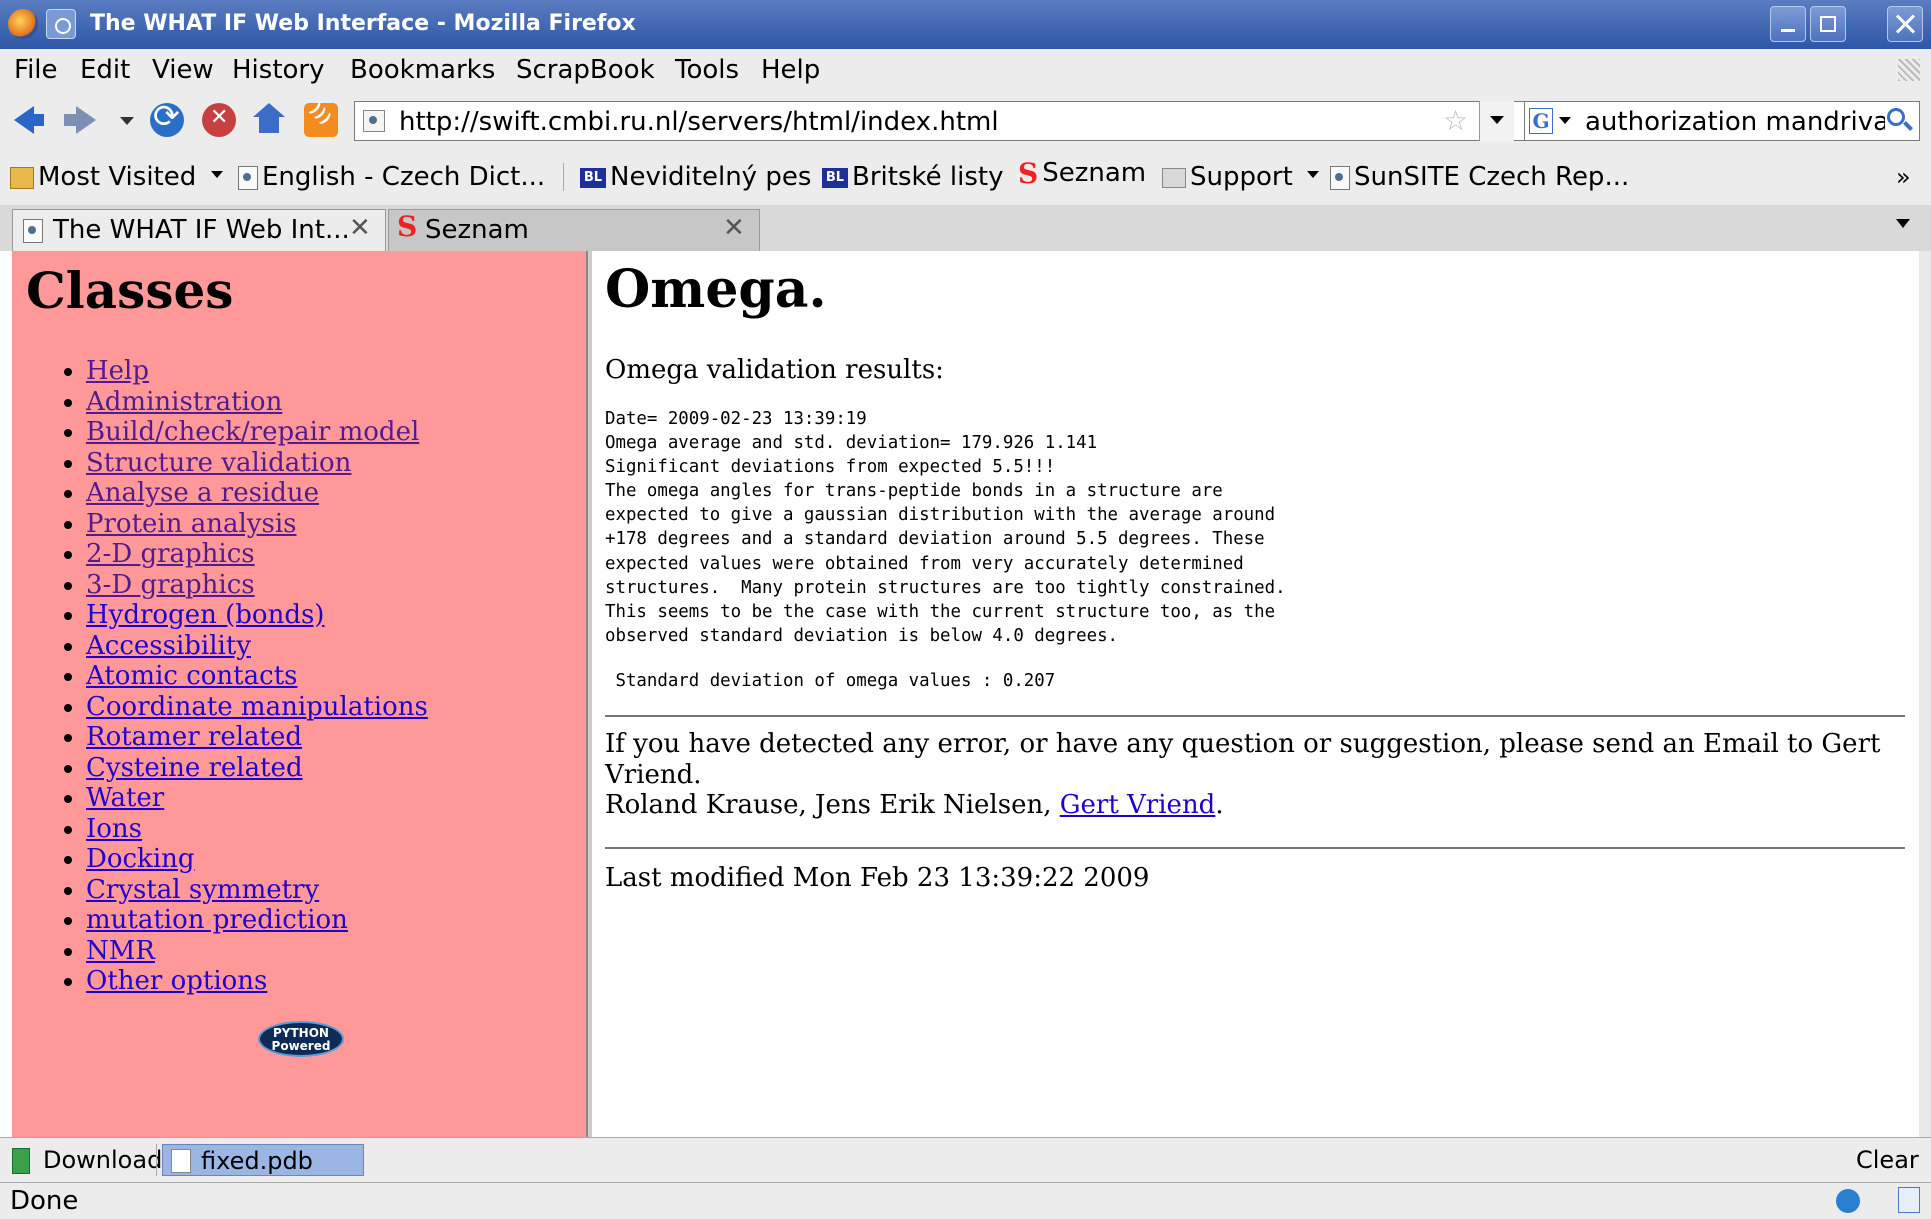  What do you see at coordinates (1240, 177) in the screenshot?
I see `bookmark-support: Support` at bounding box center [1240, 177].